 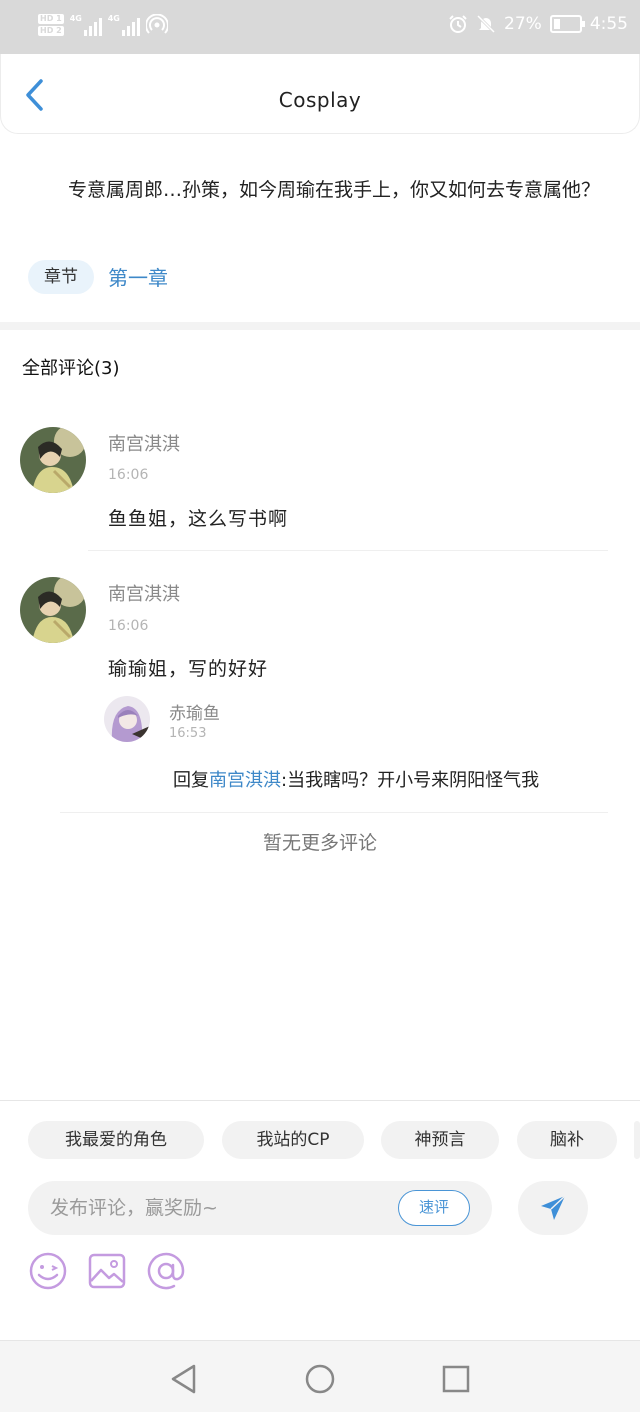 I want to click on comments-title: 全部评论(3), so click(x=71, y=368).